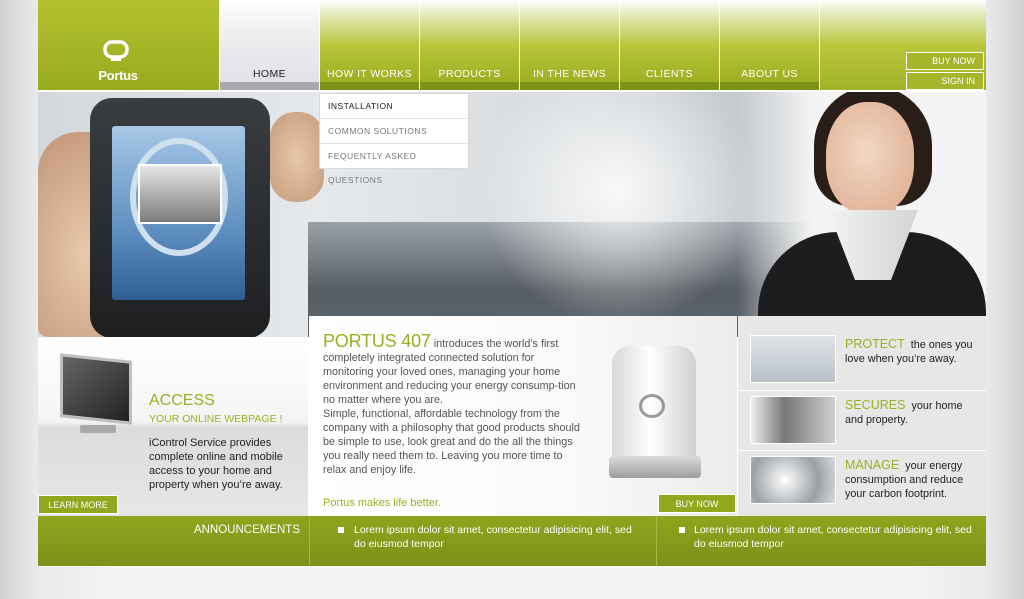 The image size is (1024, 599). What do you see at coordinates (116, 50) in the screenshot?
I see `portus-logo-icon` at bounding box center [116, 50].